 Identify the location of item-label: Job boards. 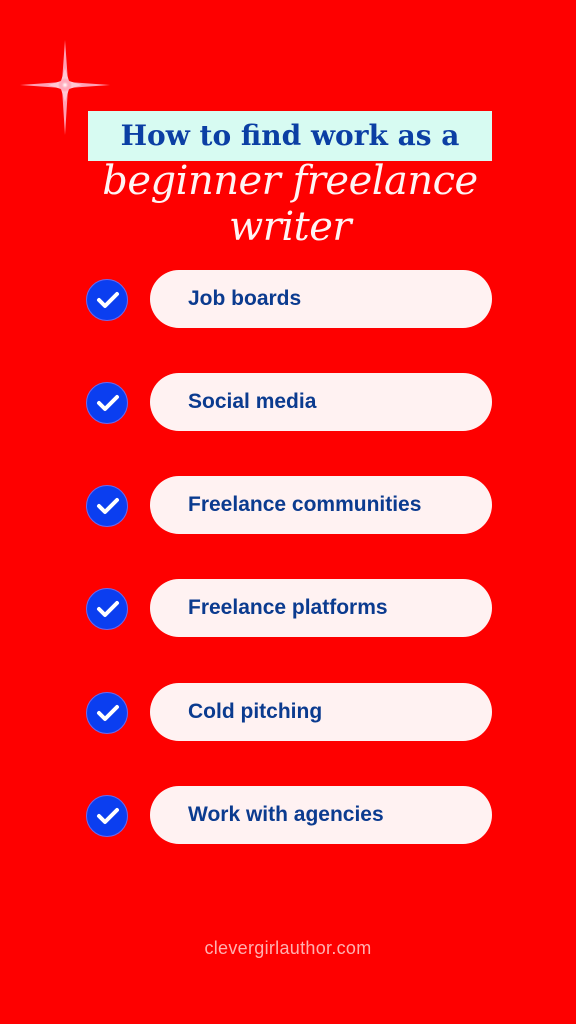
(245, 298).